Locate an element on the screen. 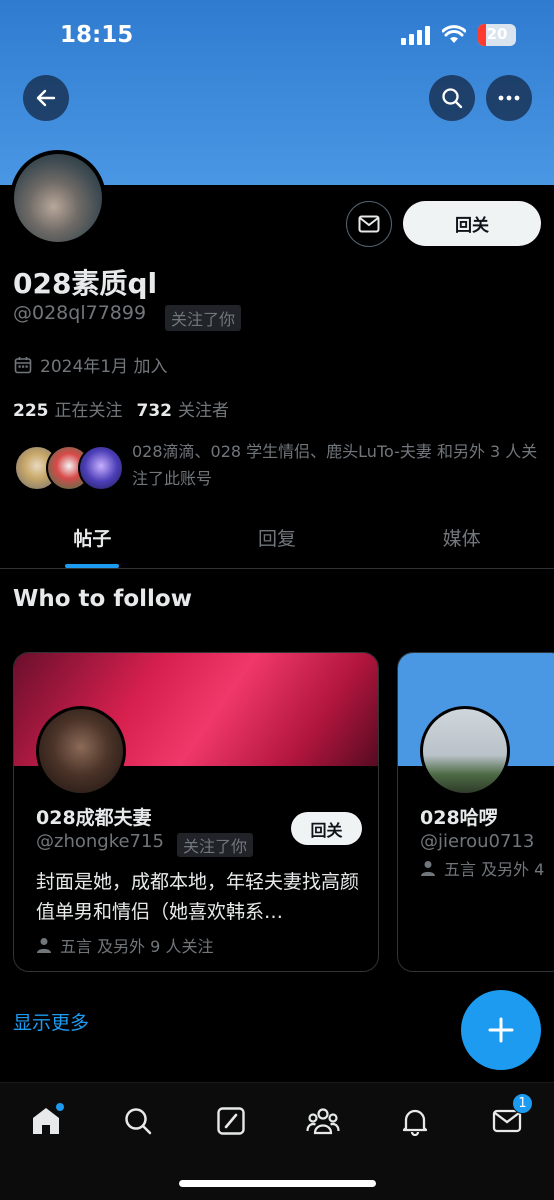 This screenshot has width=554, height=1200. more-horizontal-icon is located at coordinates (509, 98).